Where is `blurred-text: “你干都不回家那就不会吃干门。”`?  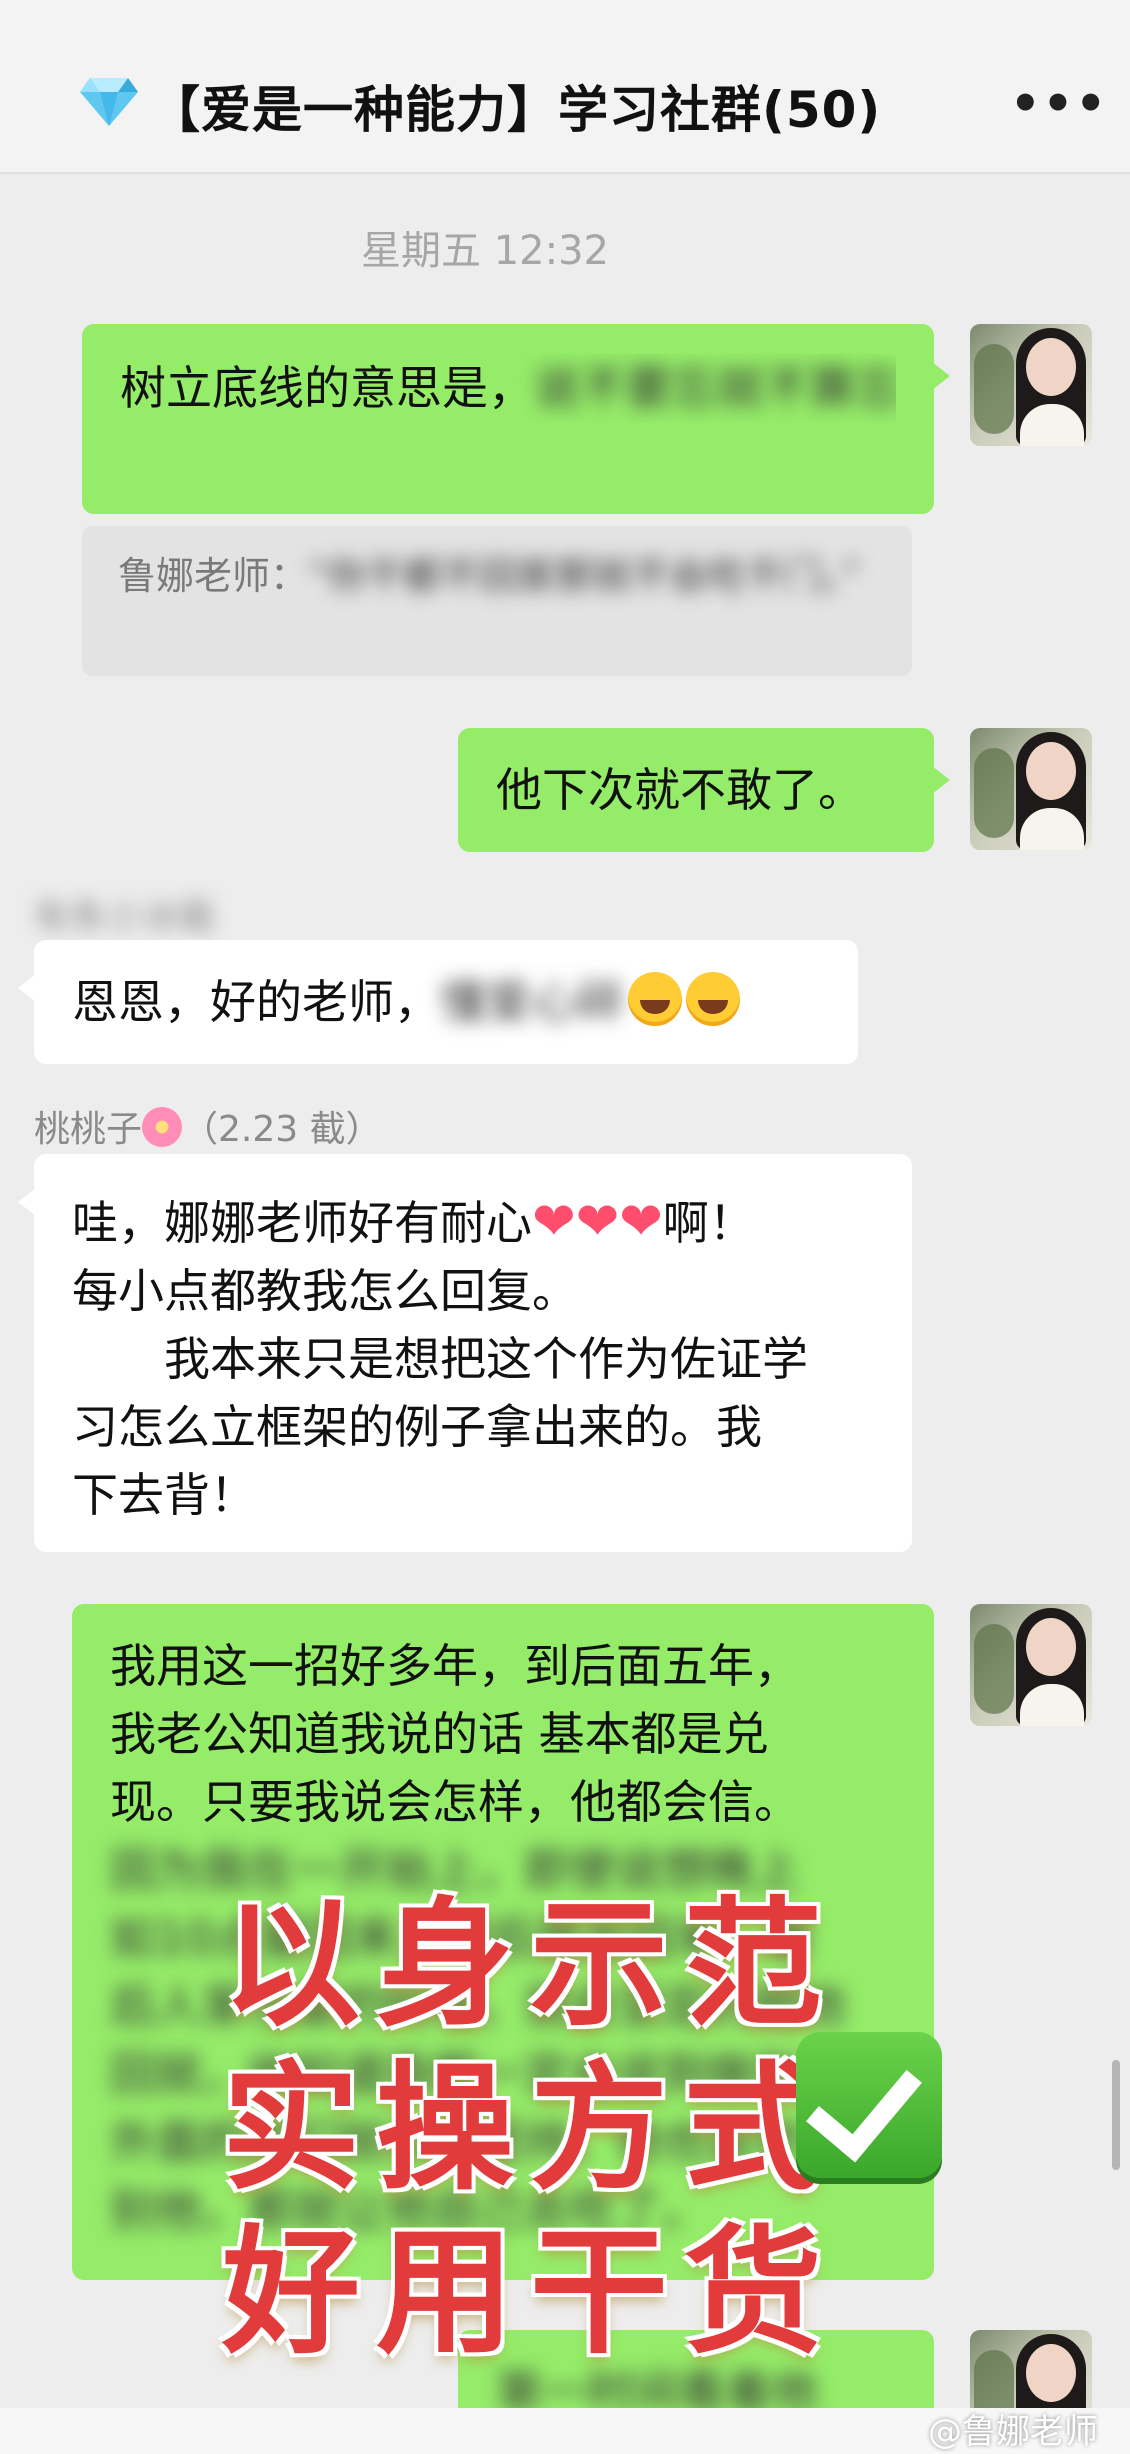
blurred-text: “你干都不回家那就不会吃干门。” is located at coordinates (584, 576).